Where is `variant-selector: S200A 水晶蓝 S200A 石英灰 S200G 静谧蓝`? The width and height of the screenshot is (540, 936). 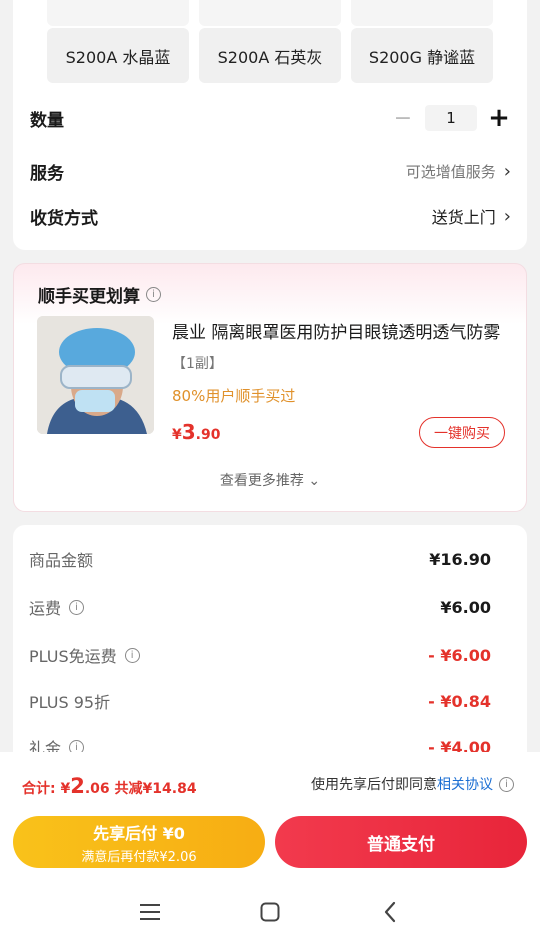
variant-selector: S200A 水晶蓝 S200A 石英灰 S200G 静谧蓝 is located at coordinates (270, 42).